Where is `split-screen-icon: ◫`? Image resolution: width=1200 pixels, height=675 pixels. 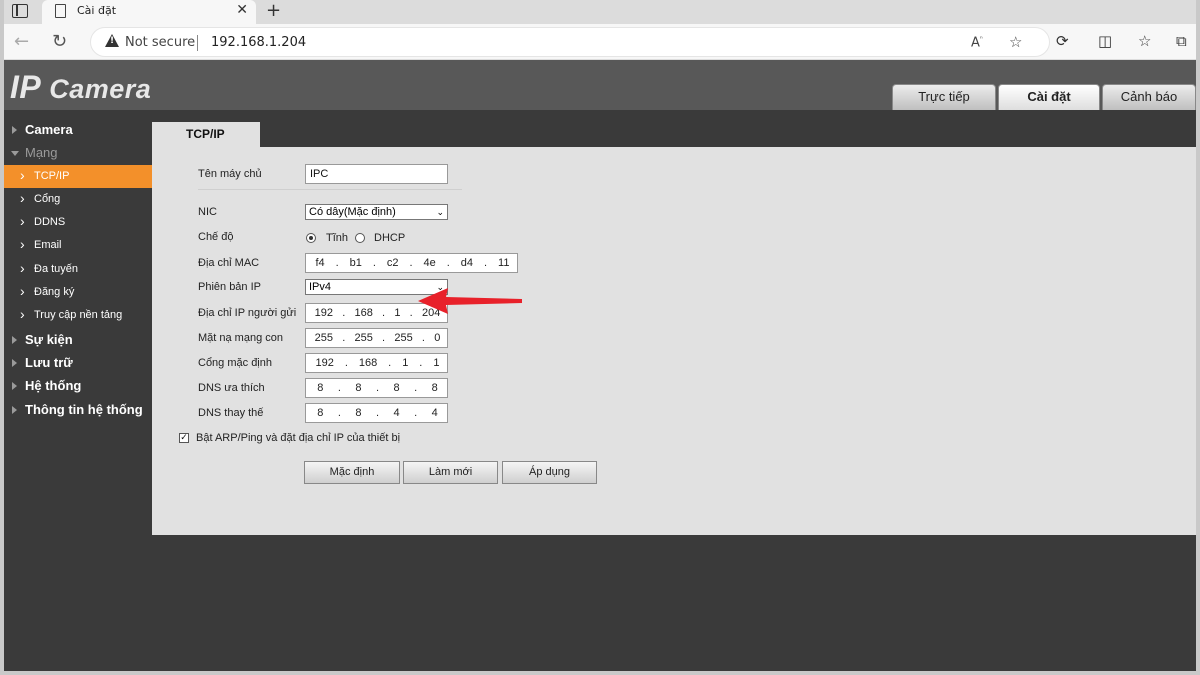
split-screen-icon: ◫ is located at coordinates (1105, 41).